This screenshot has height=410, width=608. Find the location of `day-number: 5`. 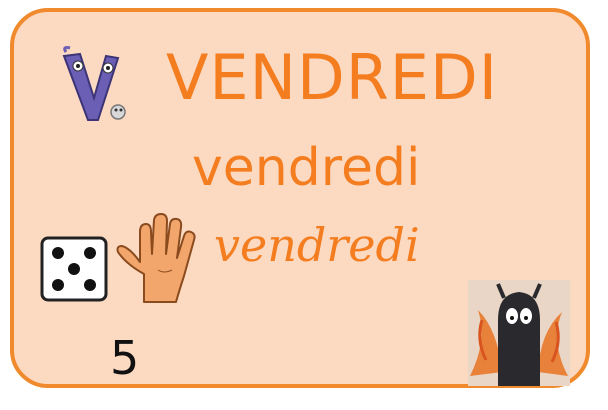

day-number: 5 is located at coordinates (125, 358).